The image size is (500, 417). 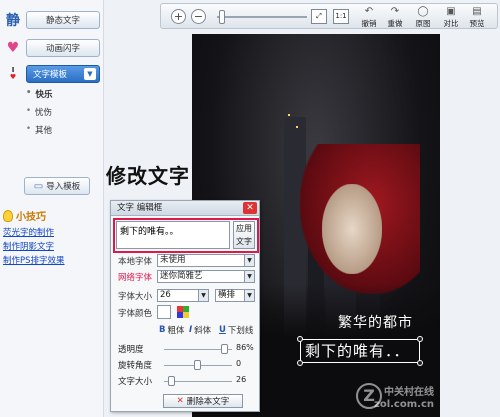 I want to click on undo-label: 撤销, so click(x=369, y=23).